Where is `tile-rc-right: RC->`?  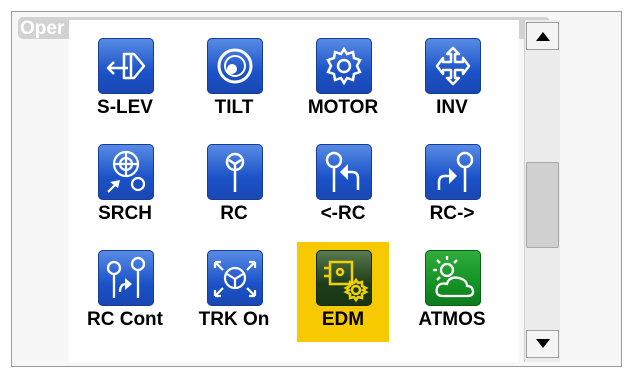
tile-rc-right: RC-> is located at coordinates (452, 186).